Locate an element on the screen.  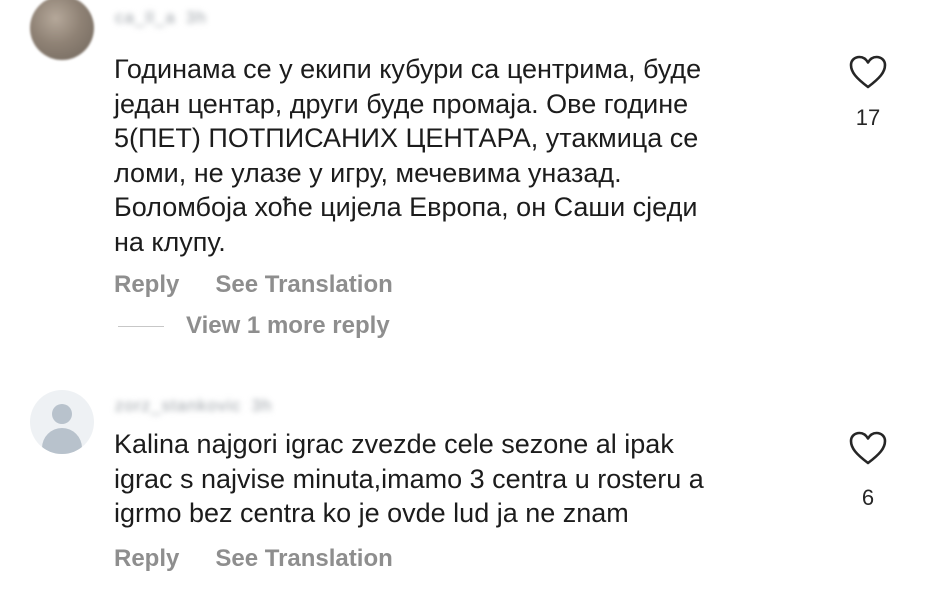
like-area: 17 is located at coordinates (868, 92).